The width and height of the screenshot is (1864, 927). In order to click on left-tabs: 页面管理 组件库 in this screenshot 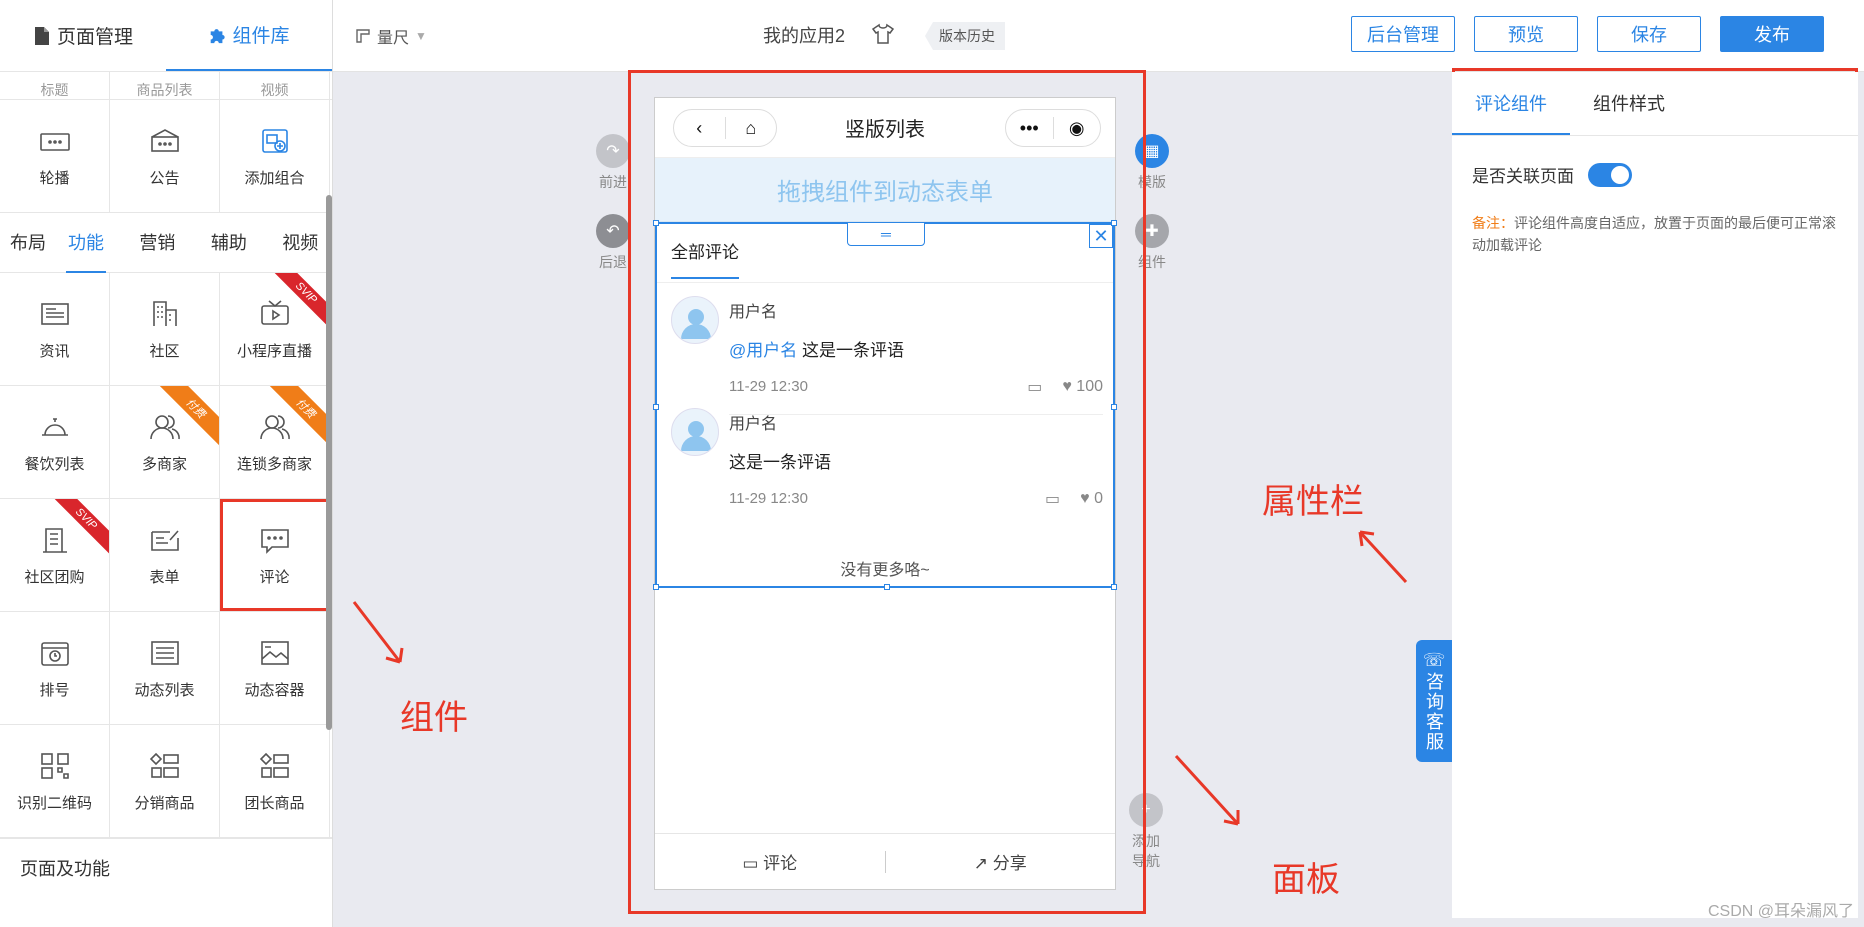, I will do `click(166, 36)`.